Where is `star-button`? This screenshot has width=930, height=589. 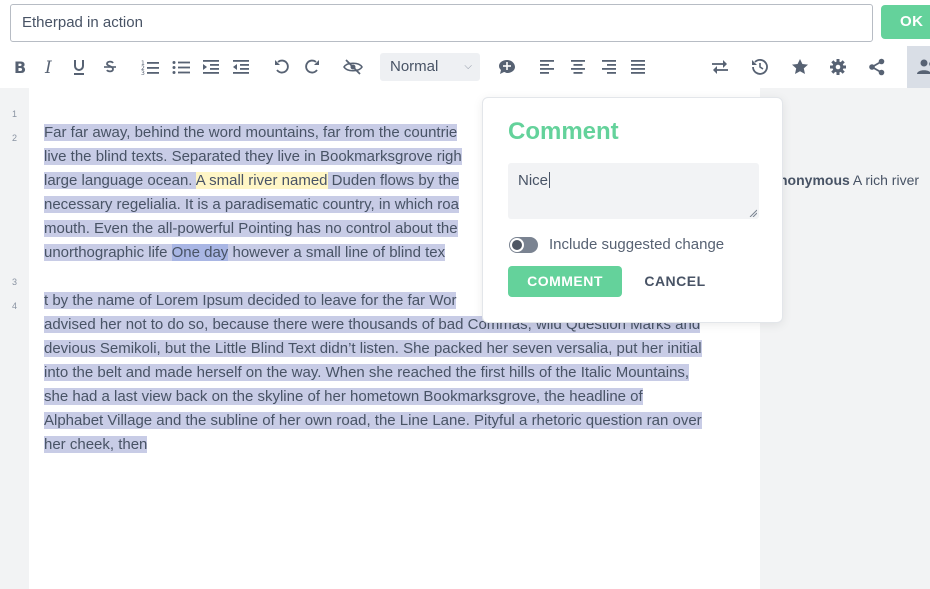 star-button is located at coordinates (800, 67).